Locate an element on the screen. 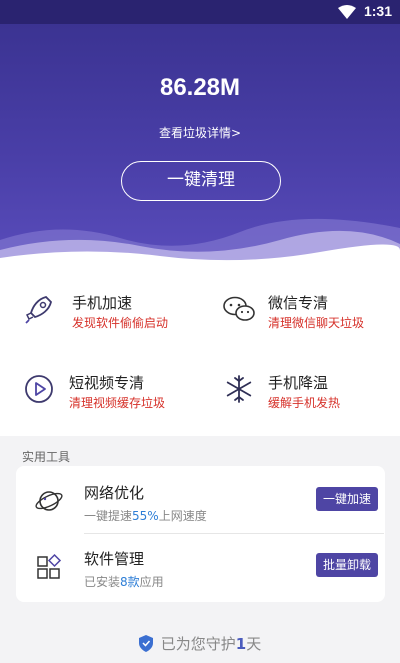 This screenshot has width=400, height=663. snowflake-icon is located at coordinates (239, 389).